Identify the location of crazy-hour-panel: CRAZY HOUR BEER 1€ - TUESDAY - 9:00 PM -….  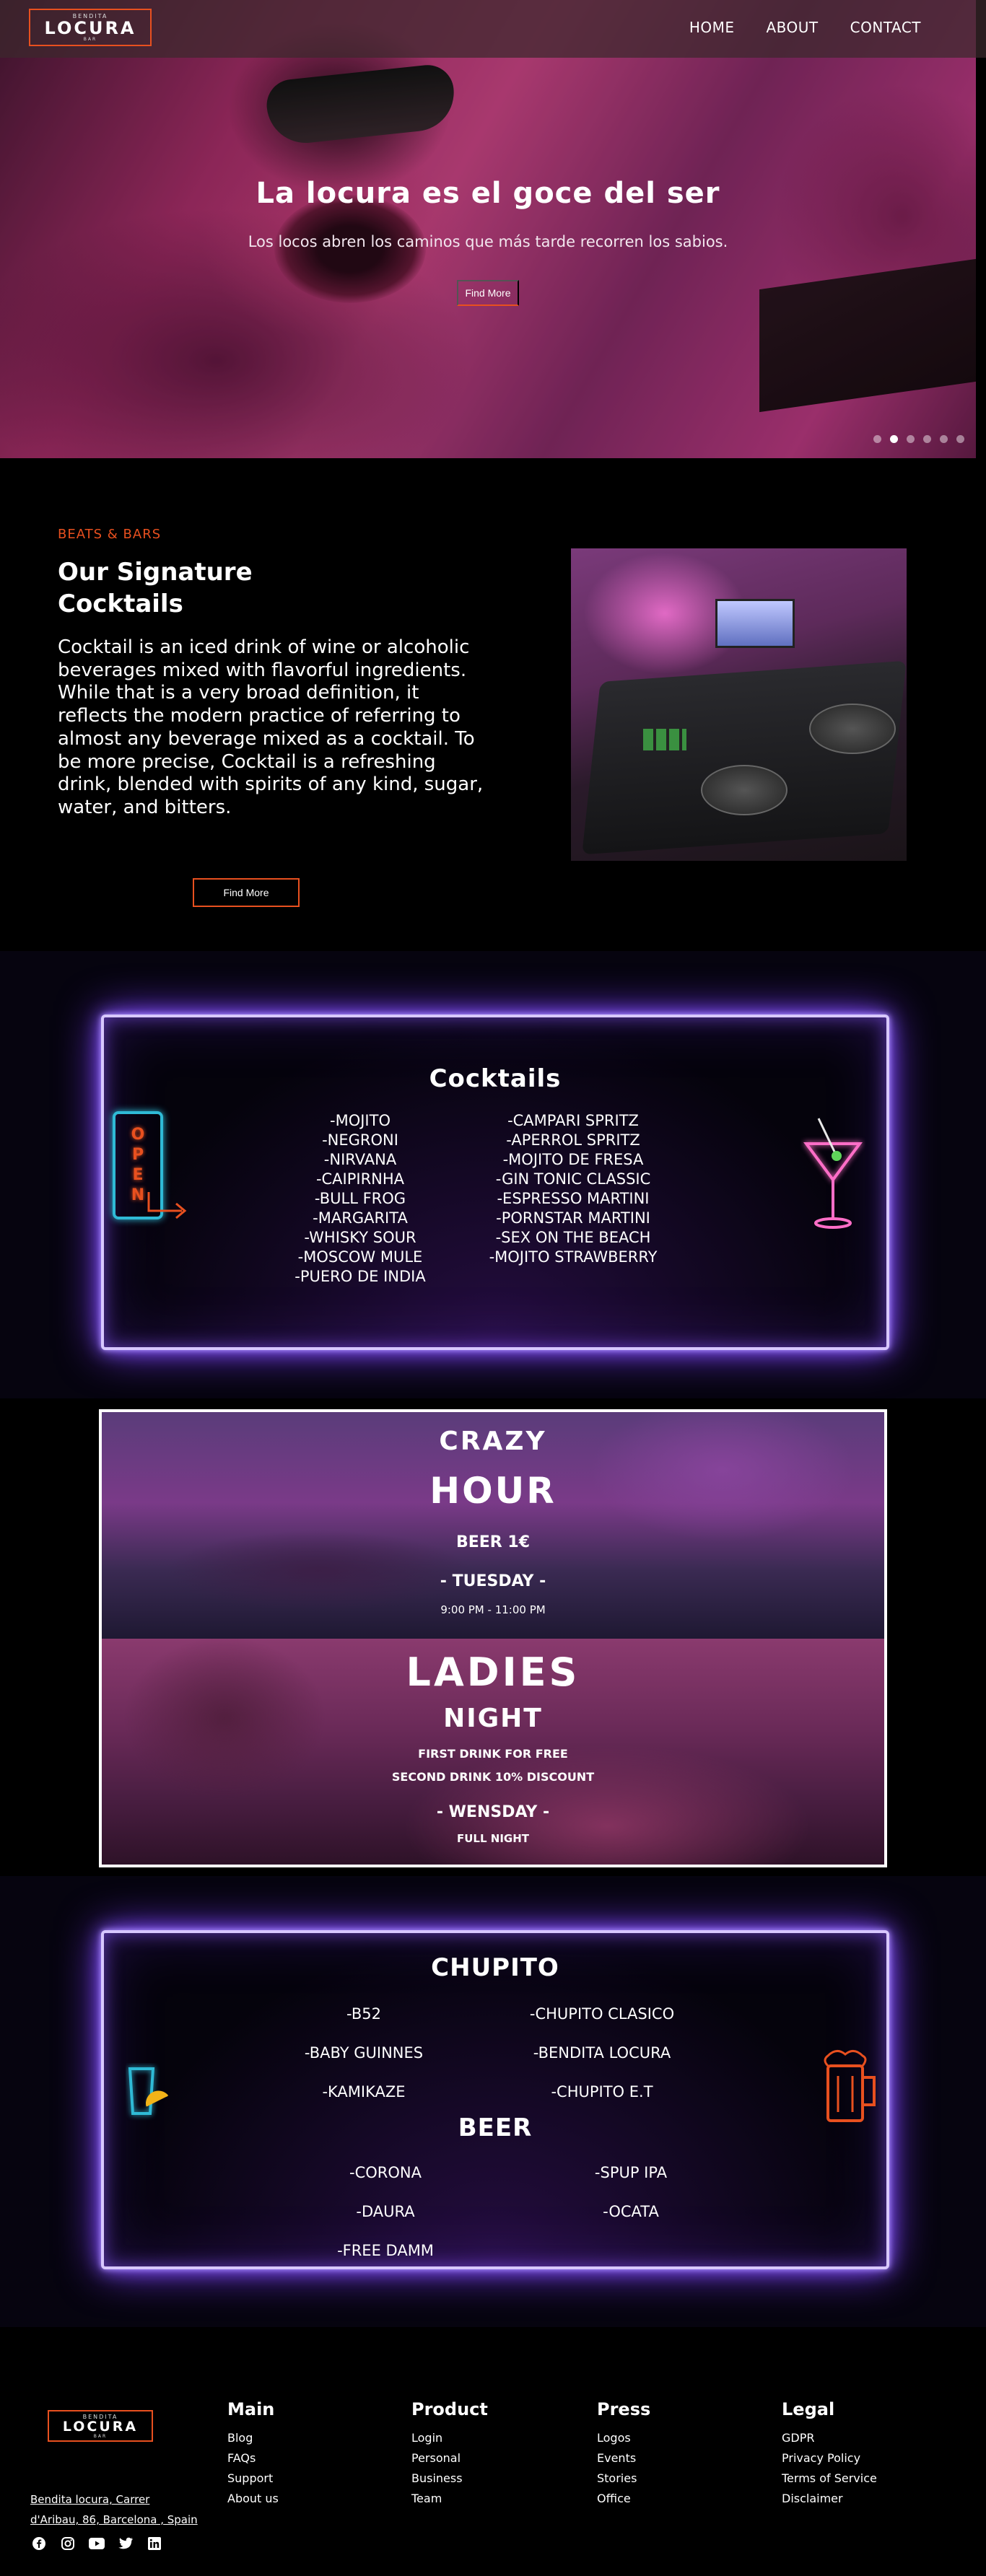
(493, 1525).